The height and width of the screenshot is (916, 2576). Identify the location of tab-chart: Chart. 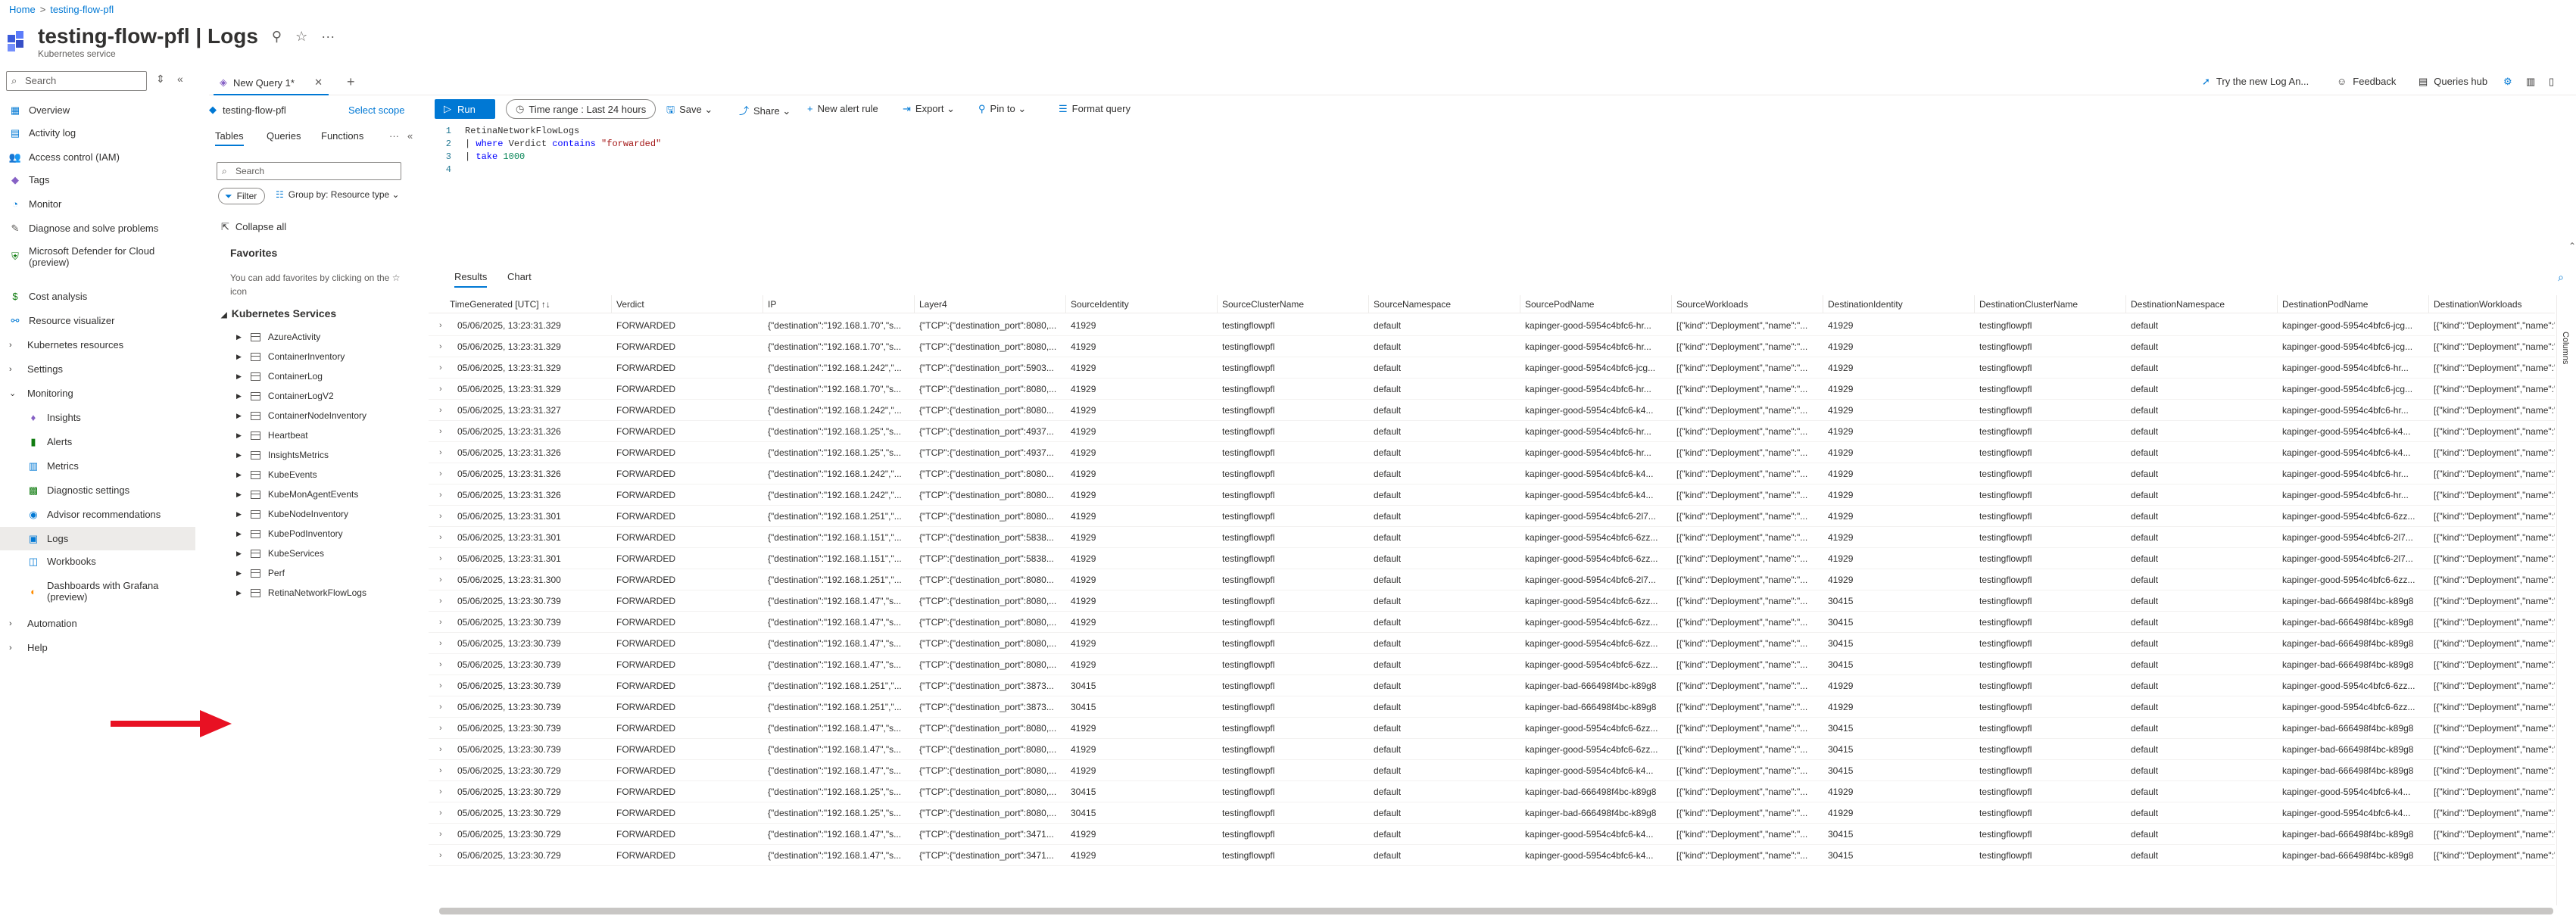
(519, 276).